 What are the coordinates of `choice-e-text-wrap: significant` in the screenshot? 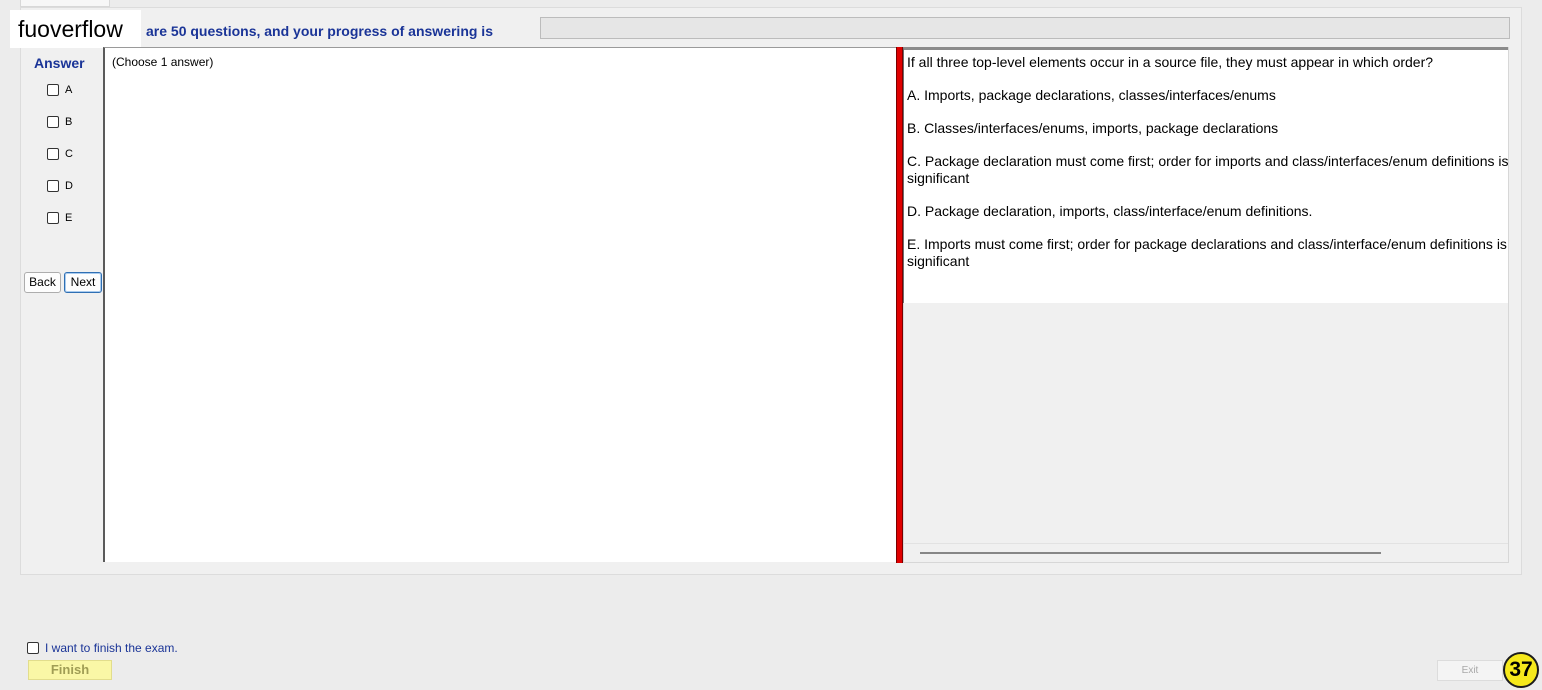 It's located at (938, 261).